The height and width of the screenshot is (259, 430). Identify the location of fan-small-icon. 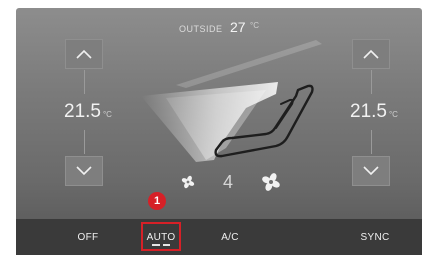
(188, 182).